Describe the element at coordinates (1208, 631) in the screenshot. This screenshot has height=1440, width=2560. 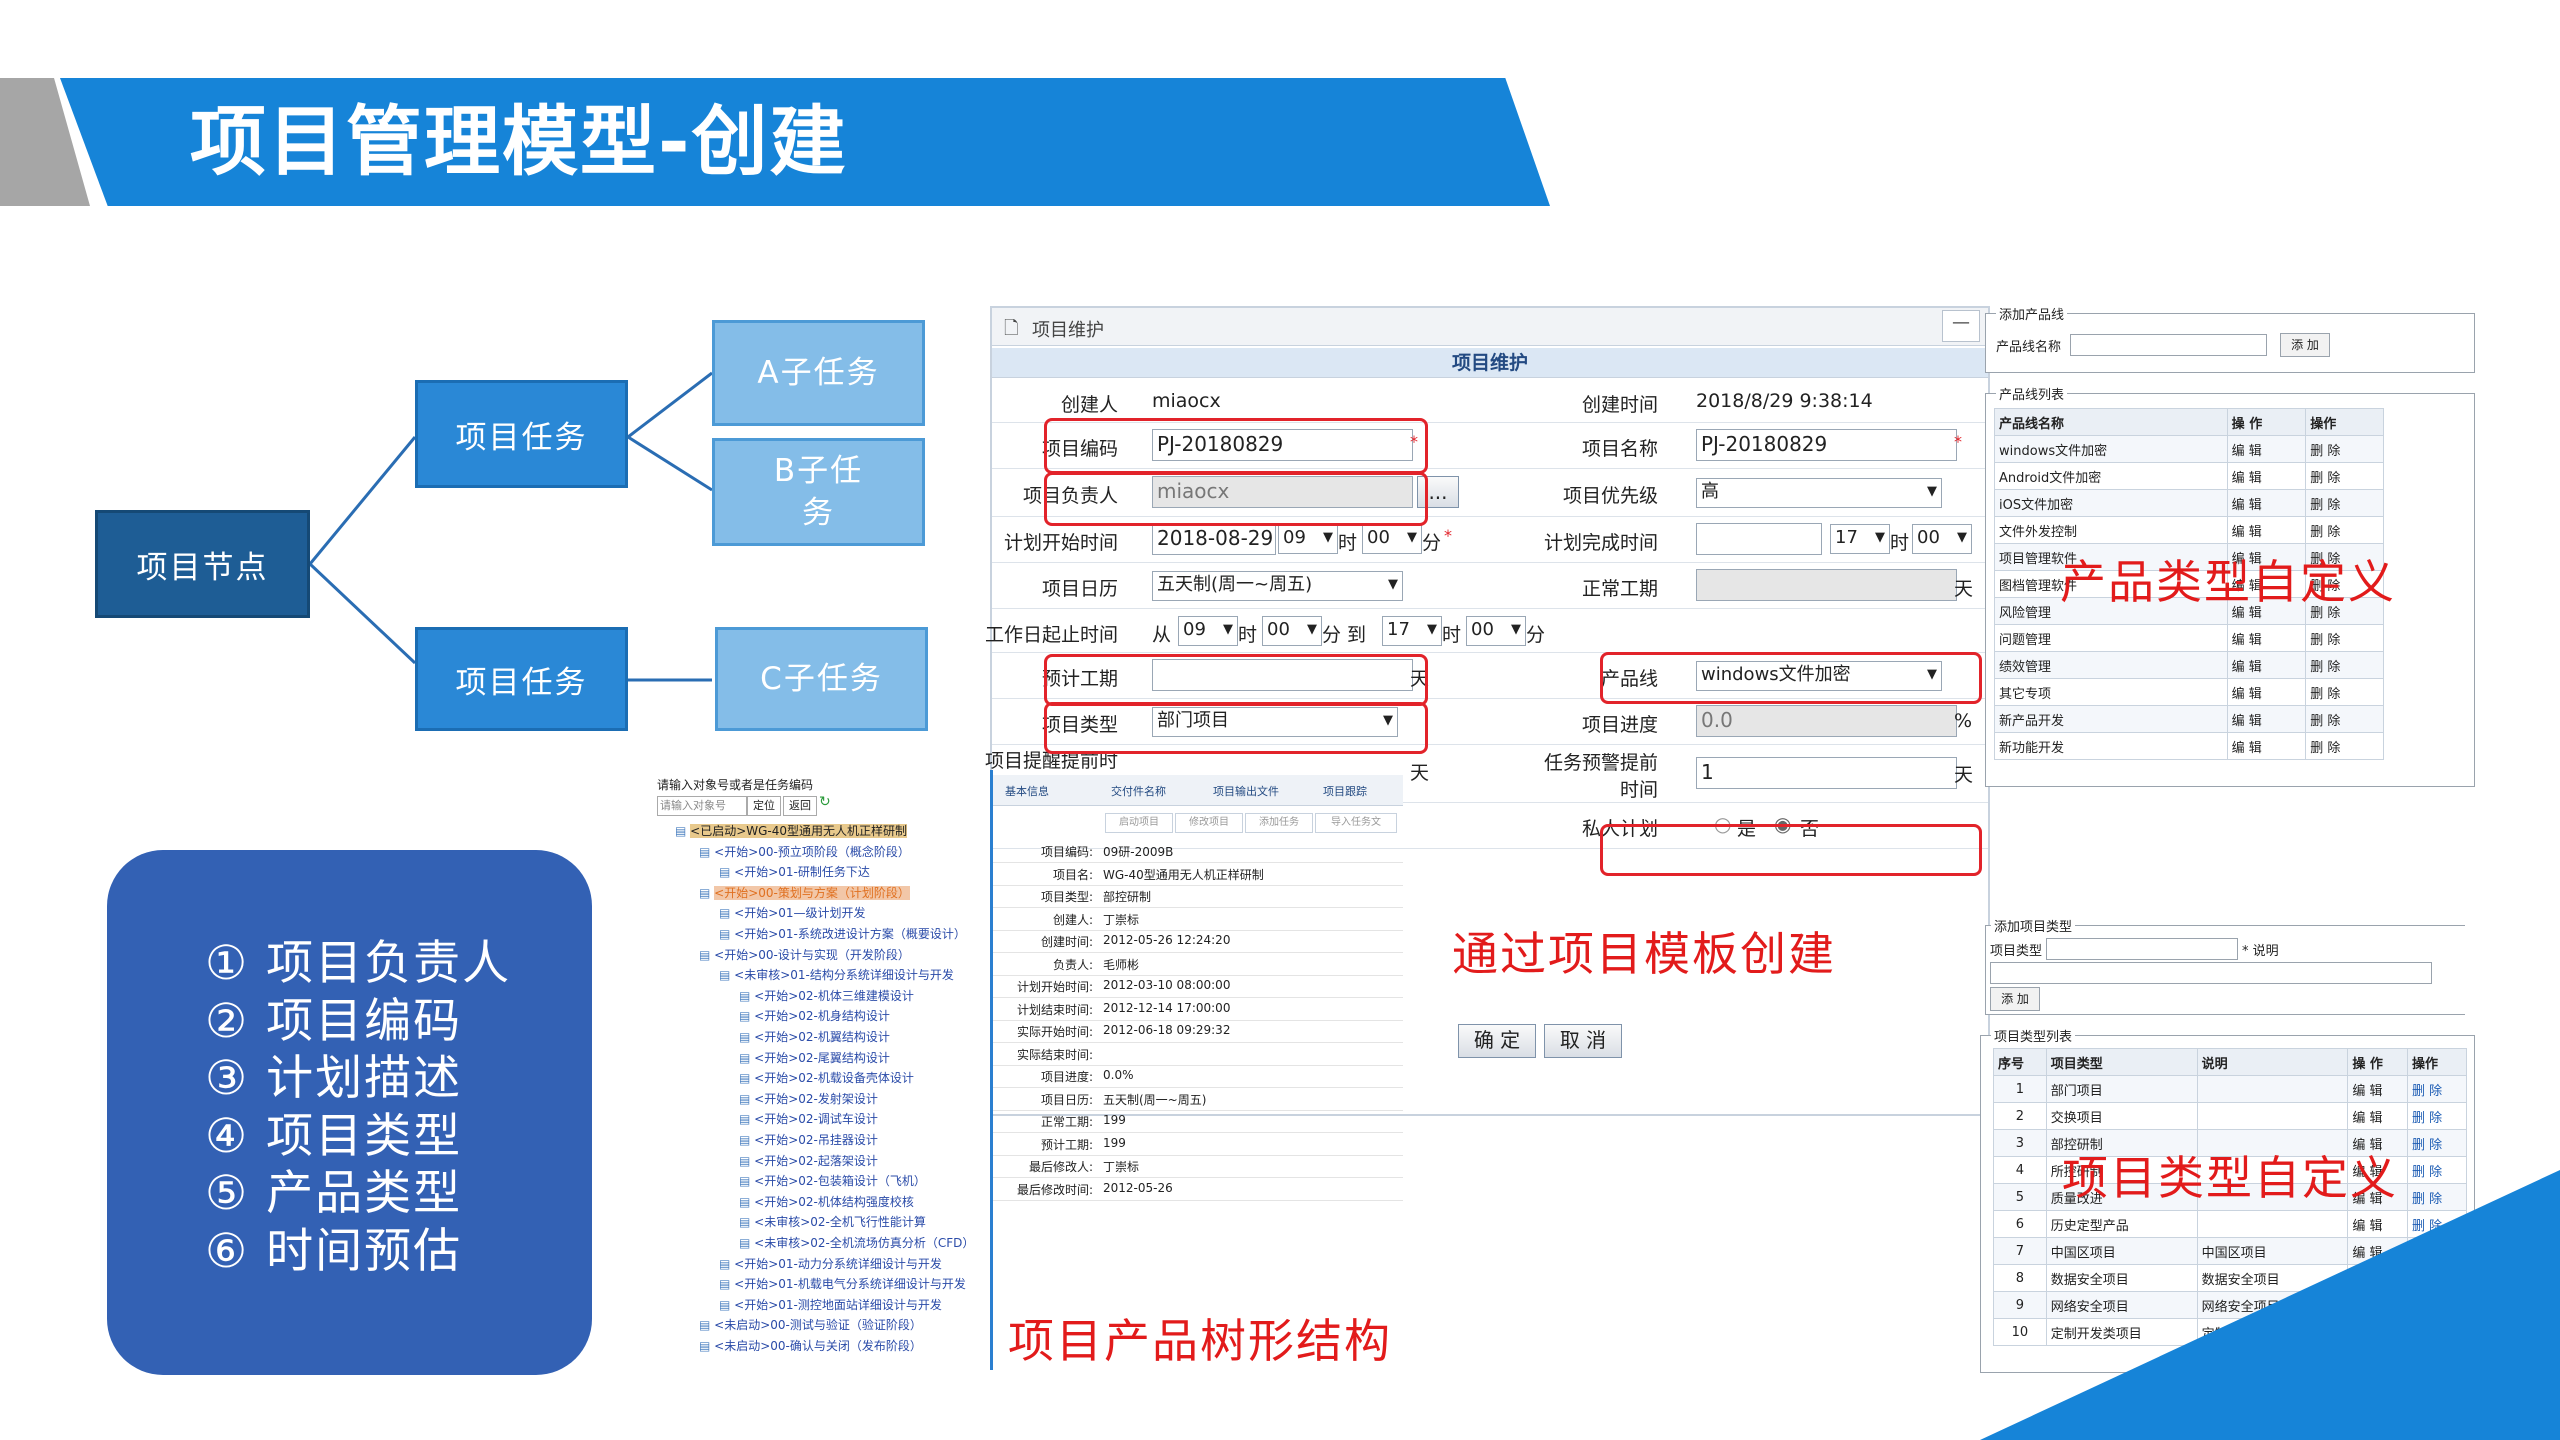
I see `workday-start-hour: 09` at that location.